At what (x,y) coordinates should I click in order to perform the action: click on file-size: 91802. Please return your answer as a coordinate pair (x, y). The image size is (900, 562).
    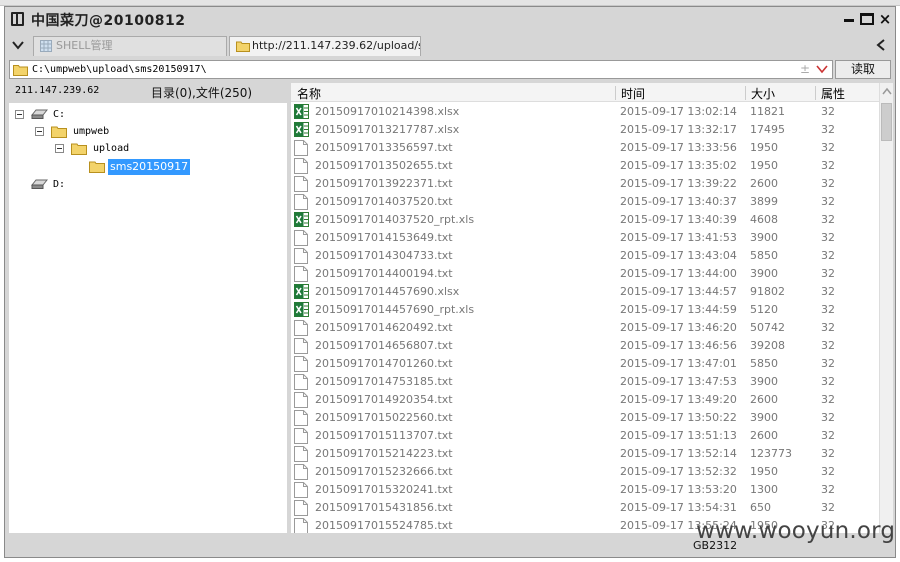
    Looking at the image, I should click on (767, 291).